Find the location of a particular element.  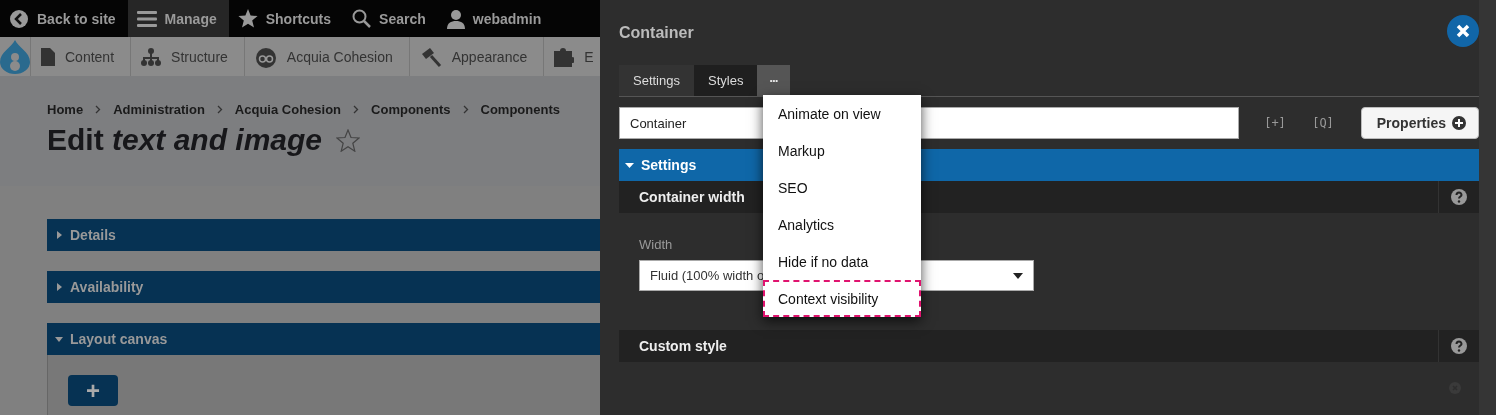

panel-title: Container is located at coordinates (656, 32).